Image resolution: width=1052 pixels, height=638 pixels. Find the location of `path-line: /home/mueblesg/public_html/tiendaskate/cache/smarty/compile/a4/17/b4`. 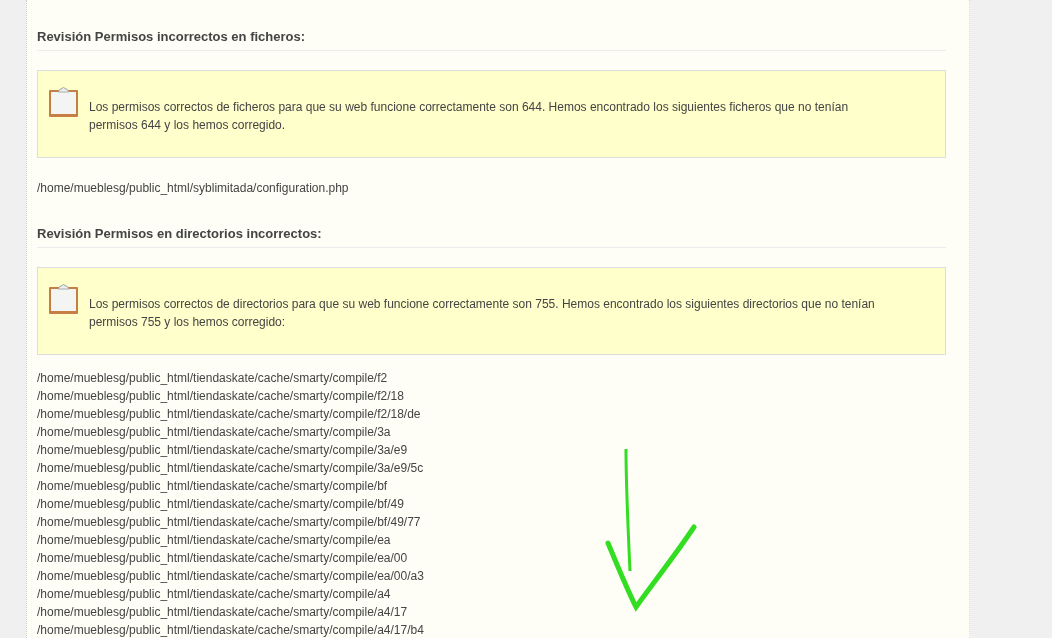

path-line: /home/mueblesg/public_html/tiendaskate/cache/smarty/compile/a4/17/b4 is located at coordinates (231, 630).